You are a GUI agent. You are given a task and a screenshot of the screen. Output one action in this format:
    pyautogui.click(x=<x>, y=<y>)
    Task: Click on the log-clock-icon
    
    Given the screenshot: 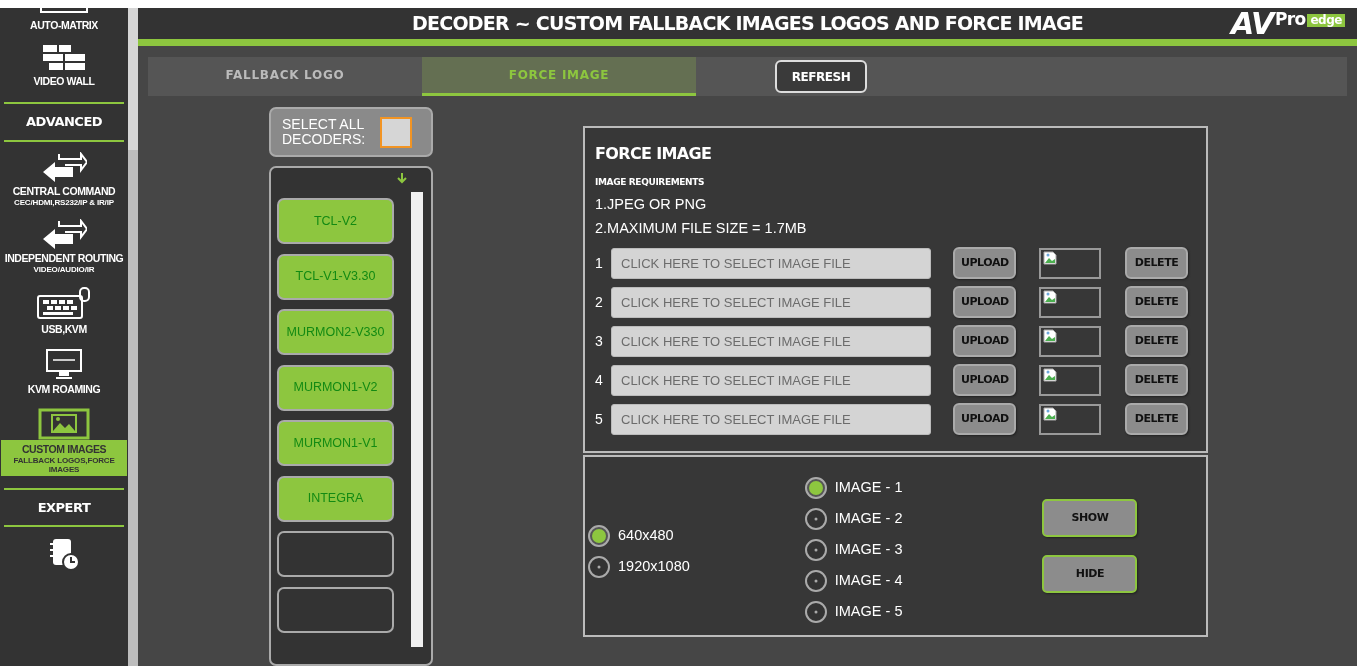 What is the action you would take?
    pyautogui.click(x=64, y=554)
    